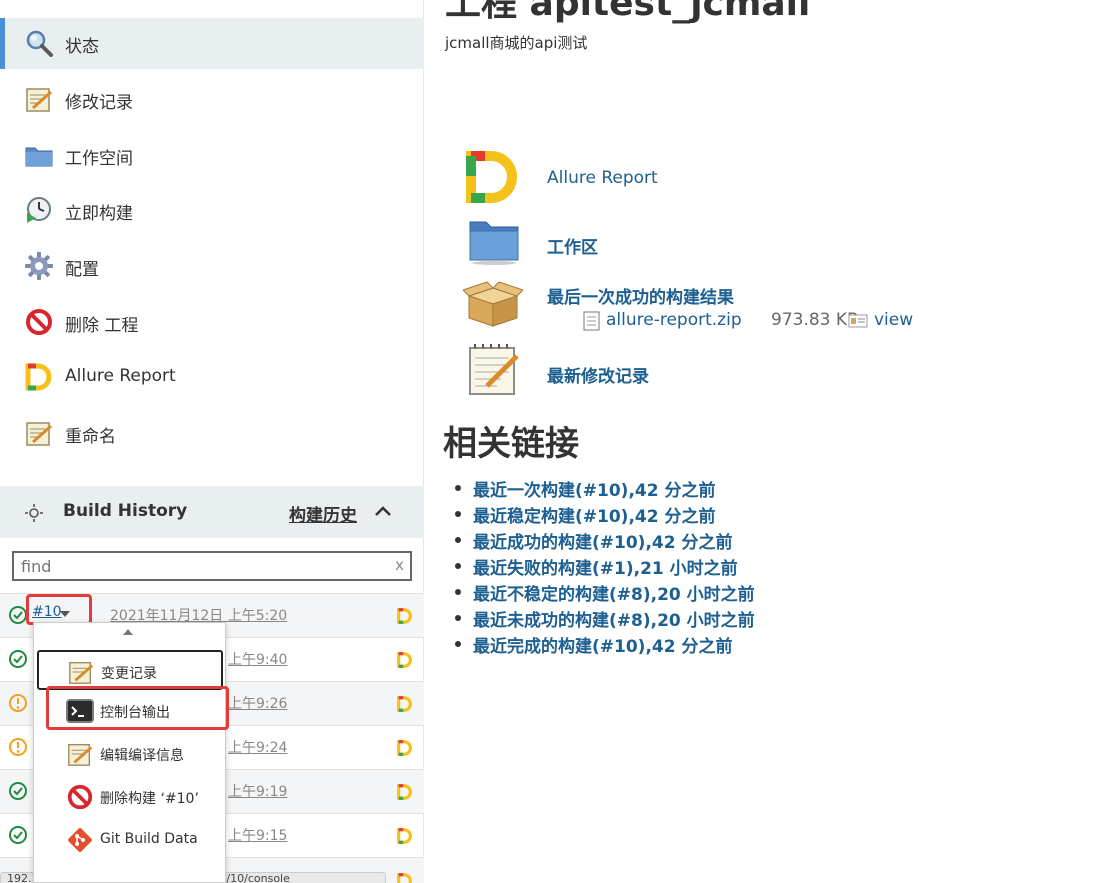 The height and width of the screenshot is (883, 1112). What do you see at coordinates (212, 43) in the screenshot?
I see `task-status: 状态` at bounding box center [212, 43].